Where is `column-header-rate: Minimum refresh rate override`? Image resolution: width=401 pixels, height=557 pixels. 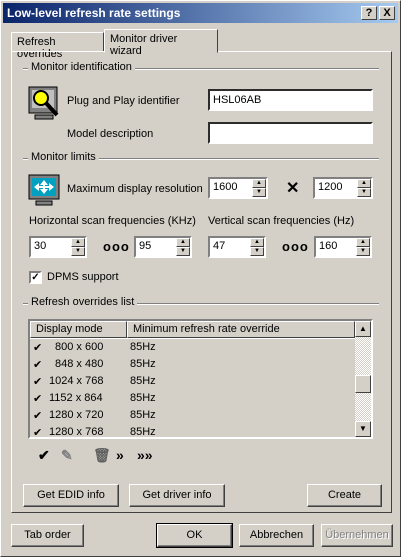 column-header-rate: Minimum refresh rate override is located at coordinates (241, 329).